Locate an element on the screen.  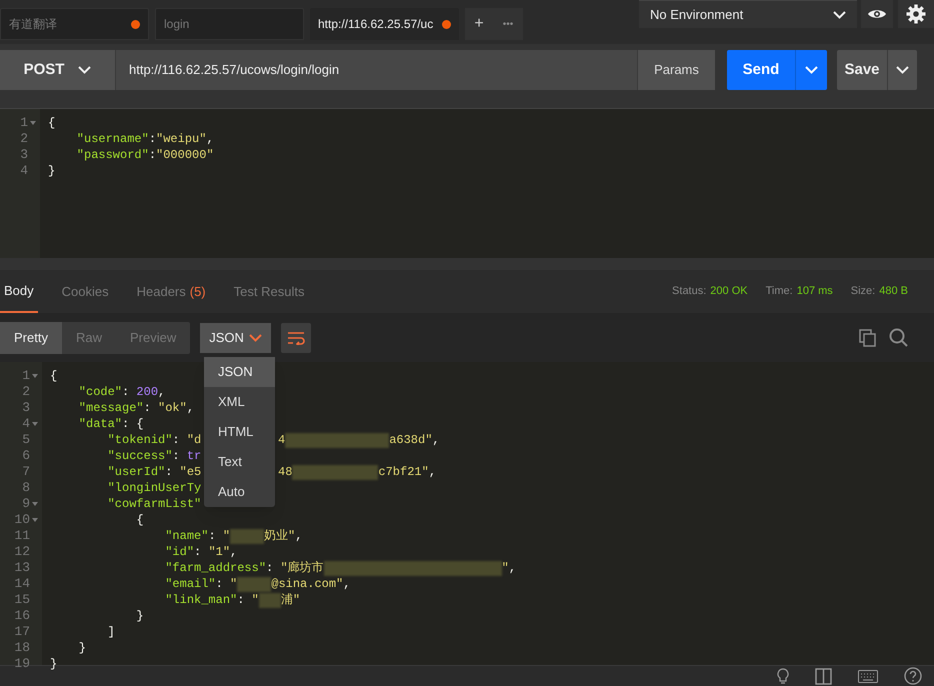
redacted-blur is located at coordinates (247, 536).